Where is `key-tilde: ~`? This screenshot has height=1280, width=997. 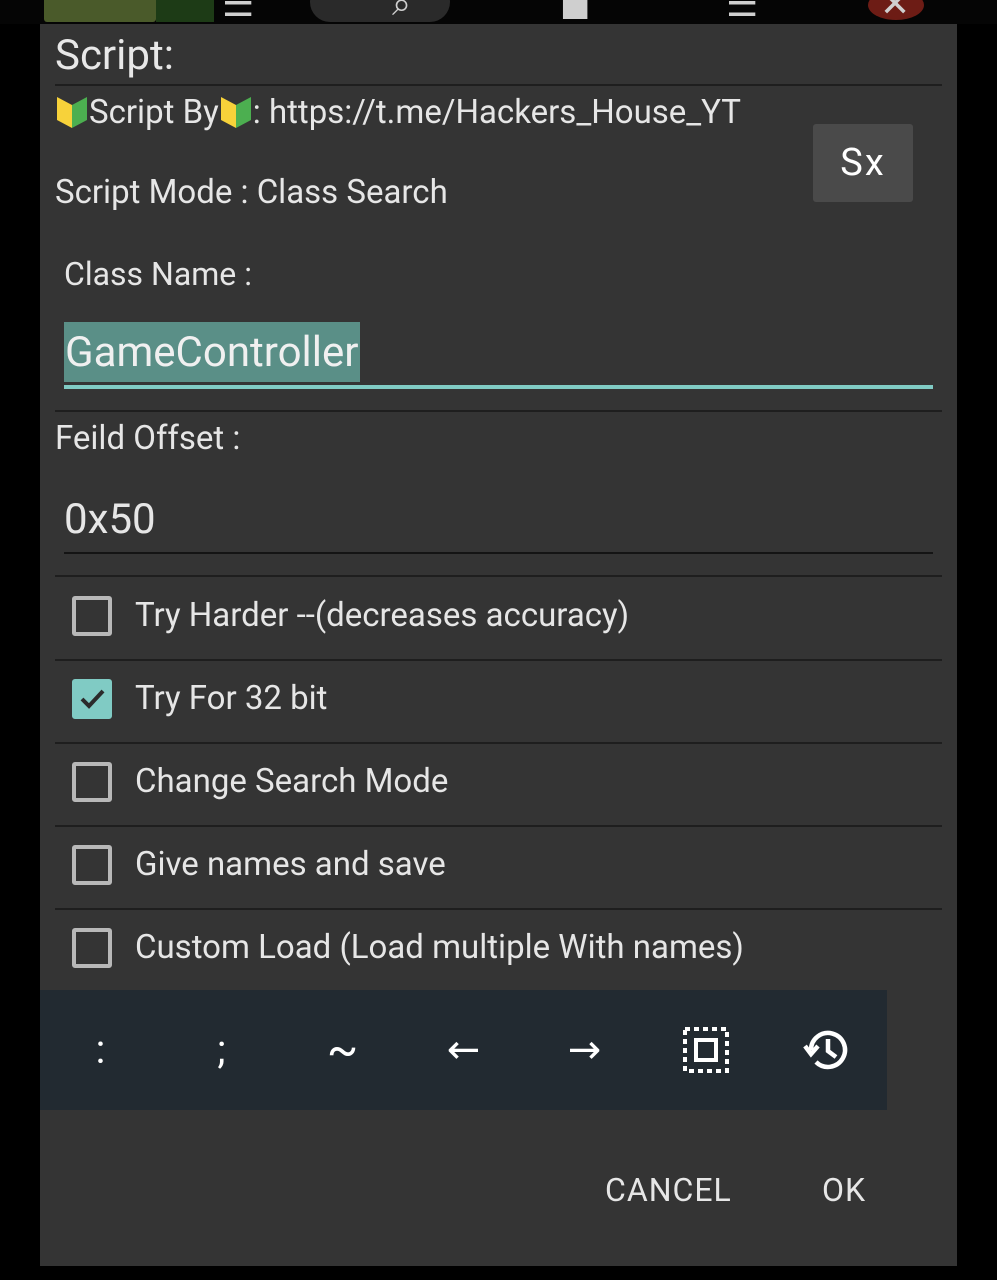 key-tilde: ~ is located at coordinates (342, 1050).